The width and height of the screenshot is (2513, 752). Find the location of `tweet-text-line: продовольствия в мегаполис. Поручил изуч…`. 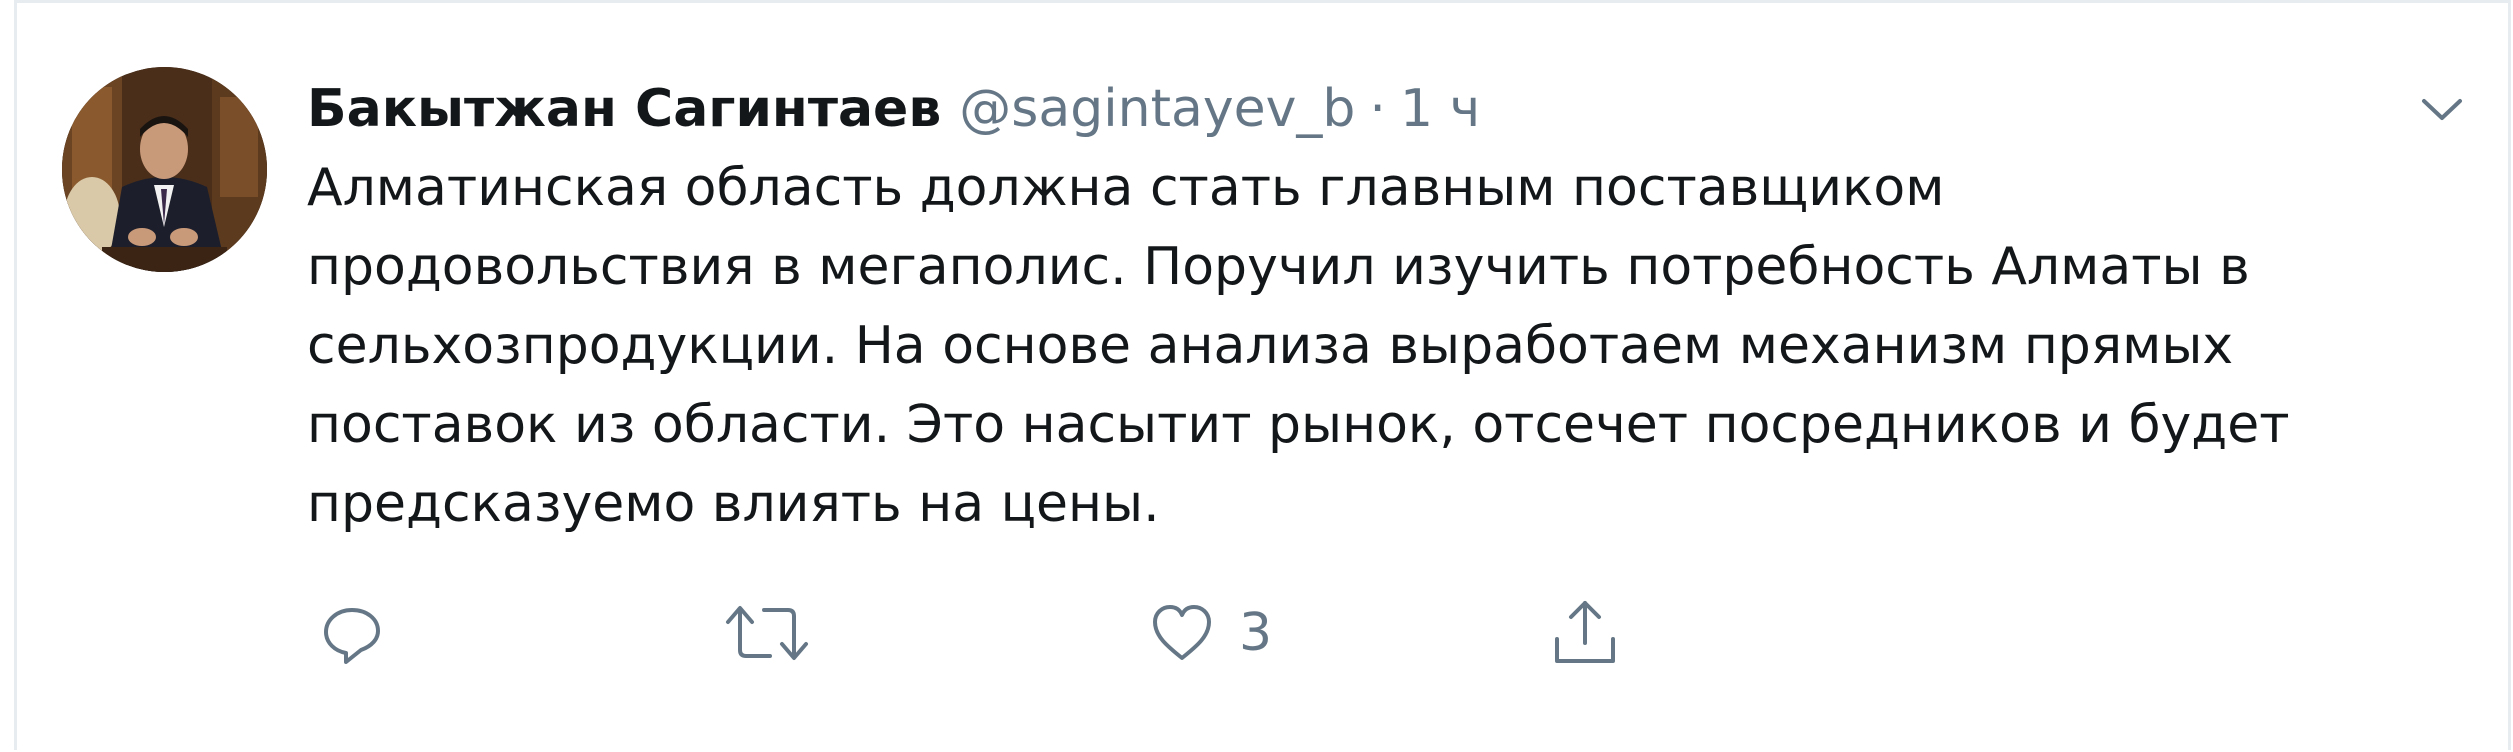

tweet-text-line: продовольствия в мегаполис. Поручил изуч… is located at coordinates (1278, 267).